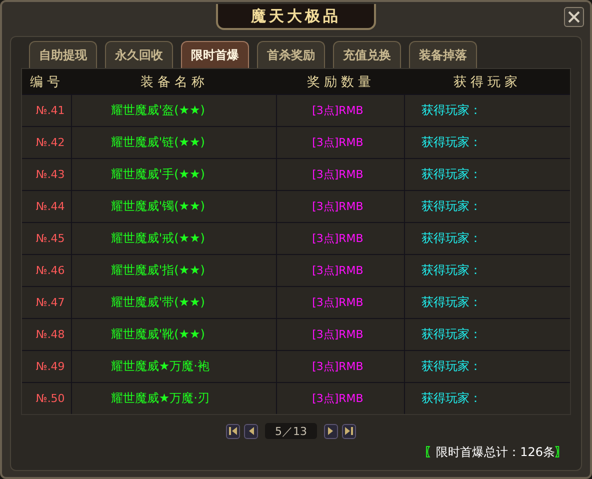  What do you see at coordinates (291, 431) in the screenshot?
I see `page-indicator: 5／13` at bounding box center [291, 431].